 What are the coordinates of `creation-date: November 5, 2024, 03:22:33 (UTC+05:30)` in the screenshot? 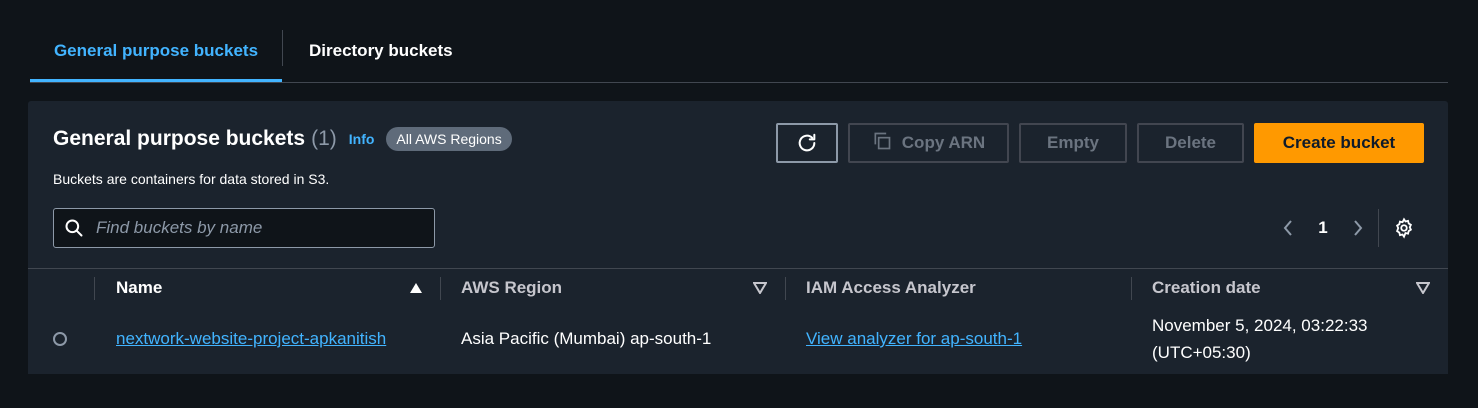 It's located at (1259, 339).